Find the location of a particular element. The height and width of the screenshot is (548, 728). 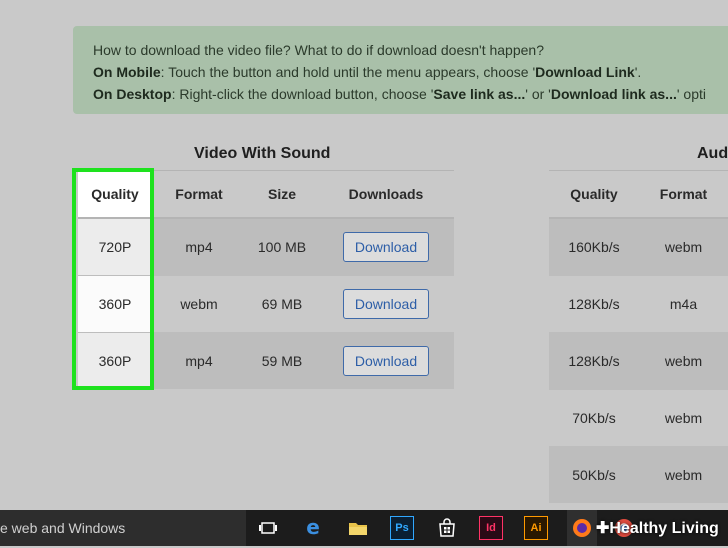

header-size: Size is located at coordinates (282, 194).